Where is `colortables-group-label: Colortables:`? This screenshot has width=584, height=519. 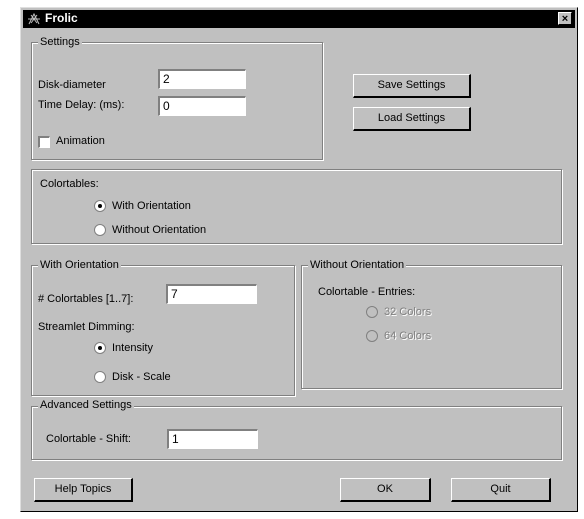 colortables-group-label: Colortables: is located at coordinates (69, 184).